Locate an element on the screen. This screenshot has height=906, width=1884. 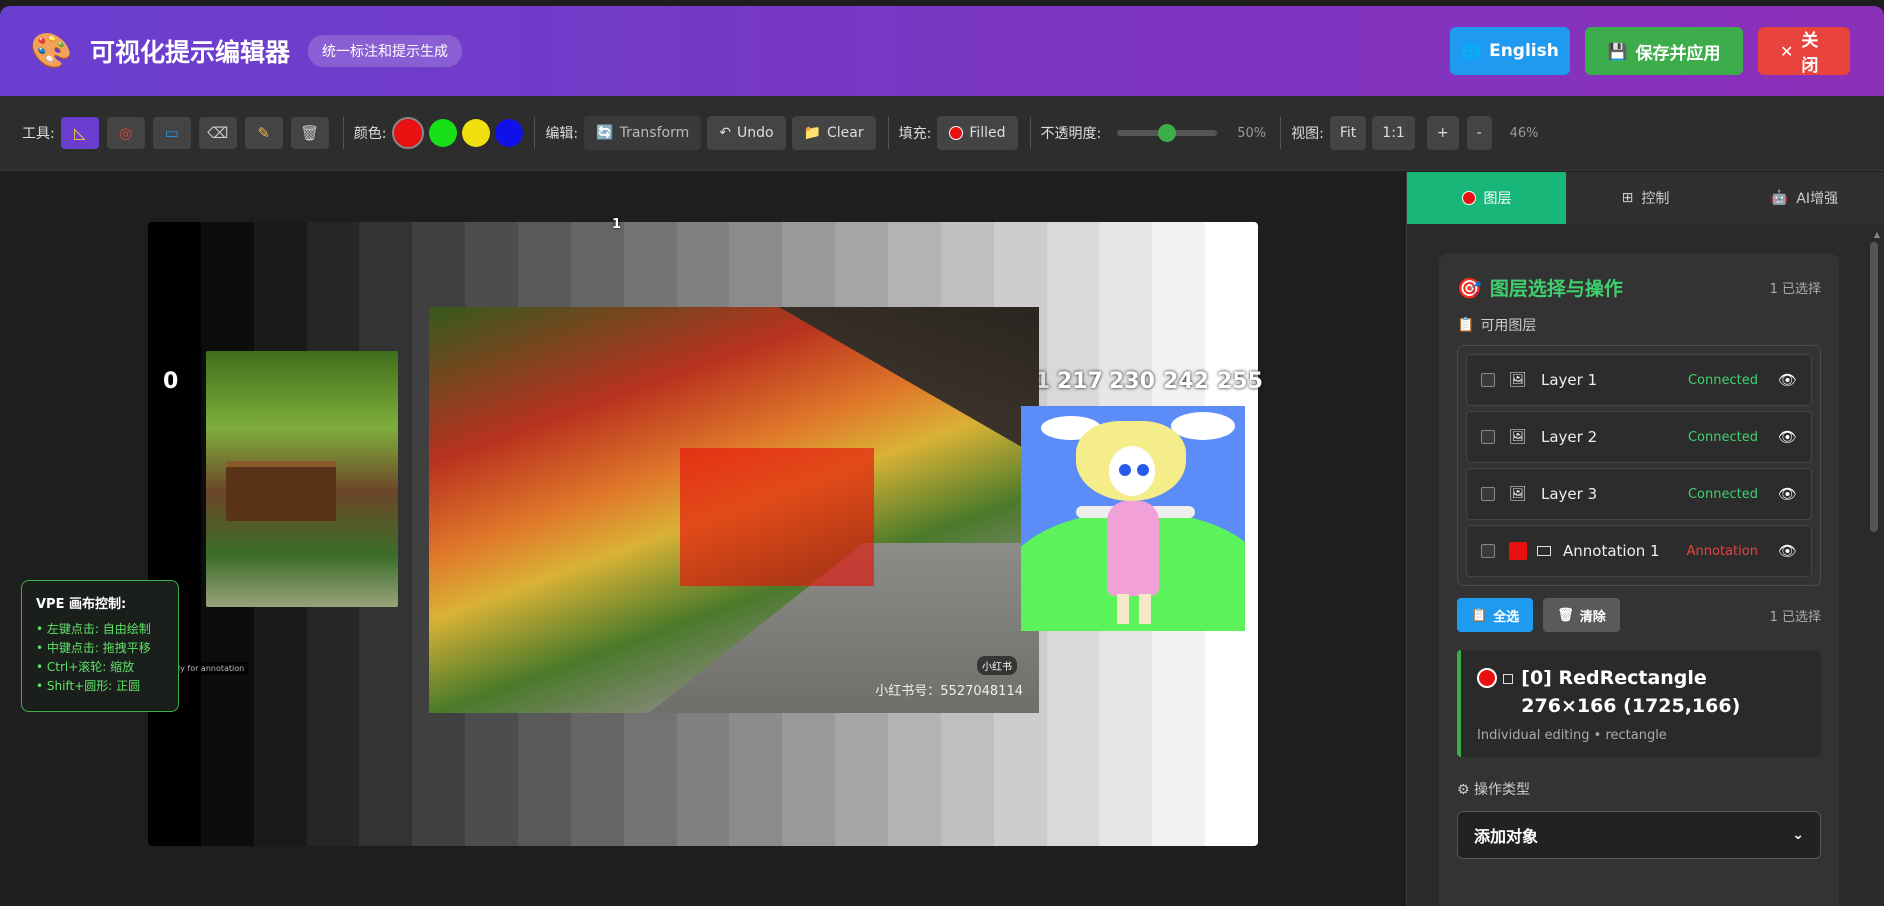
panel-tabs: 图层 ⊞ 控制 🤖 AI增强 is located at coordinates (1645, 198).